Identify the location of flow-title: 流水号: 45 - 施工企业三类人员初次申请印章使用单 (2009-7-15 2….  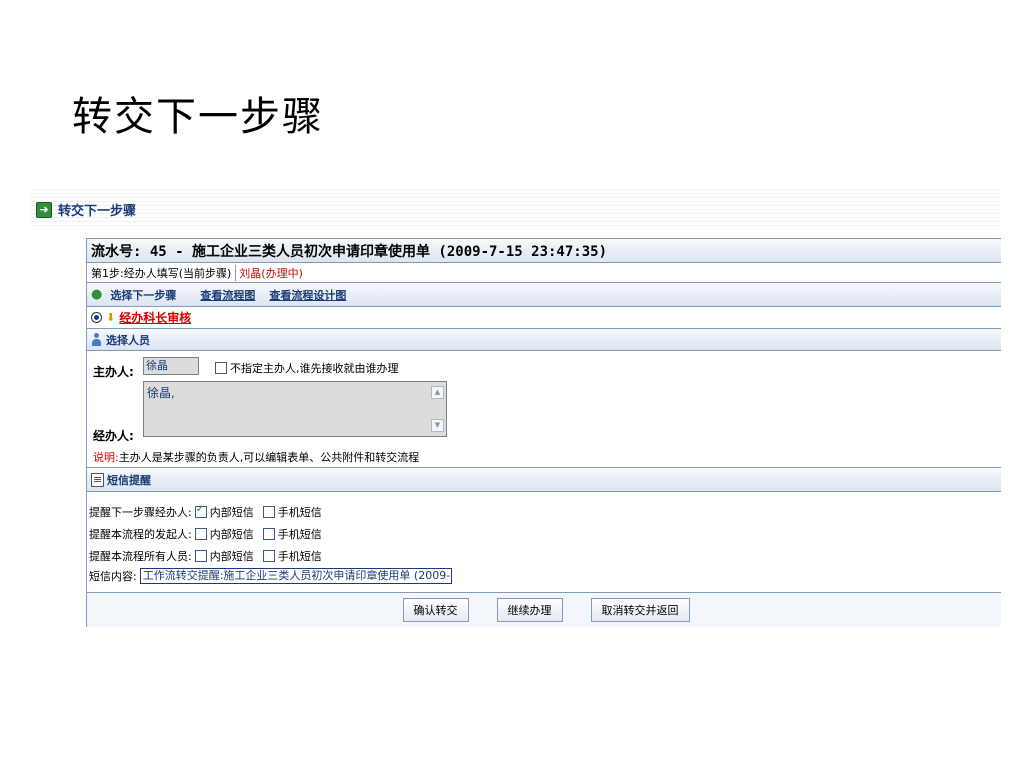
(544, 251).